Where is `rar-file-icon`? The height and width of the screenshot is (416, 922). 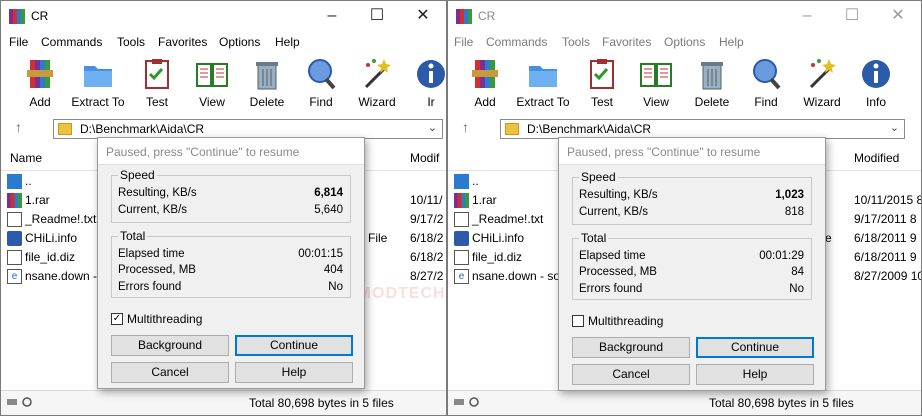 rar-file-icon is located at coordinates (14, 200).